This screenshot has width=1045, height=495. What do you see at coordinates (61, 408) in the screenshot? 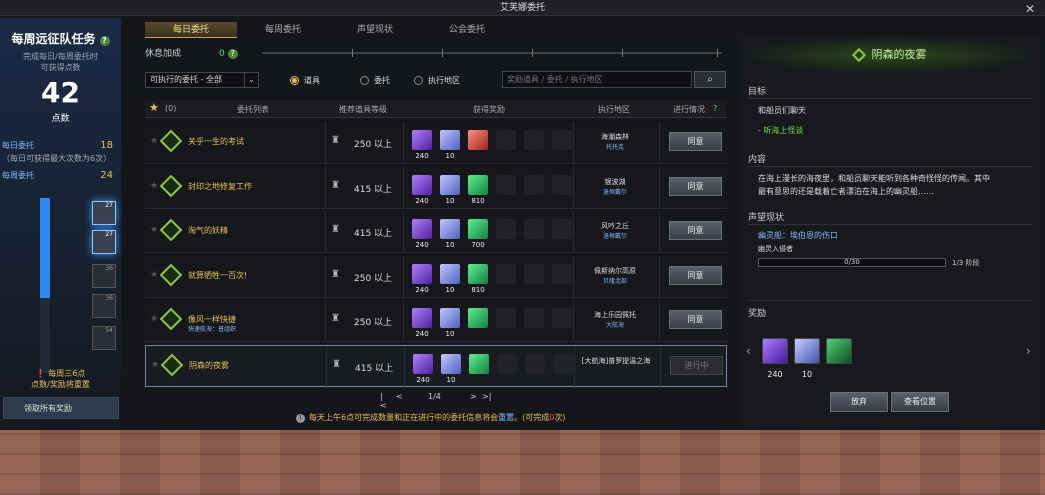
I see `claim-all-button: 领取所有奖励` at bounding box center [61, 408].